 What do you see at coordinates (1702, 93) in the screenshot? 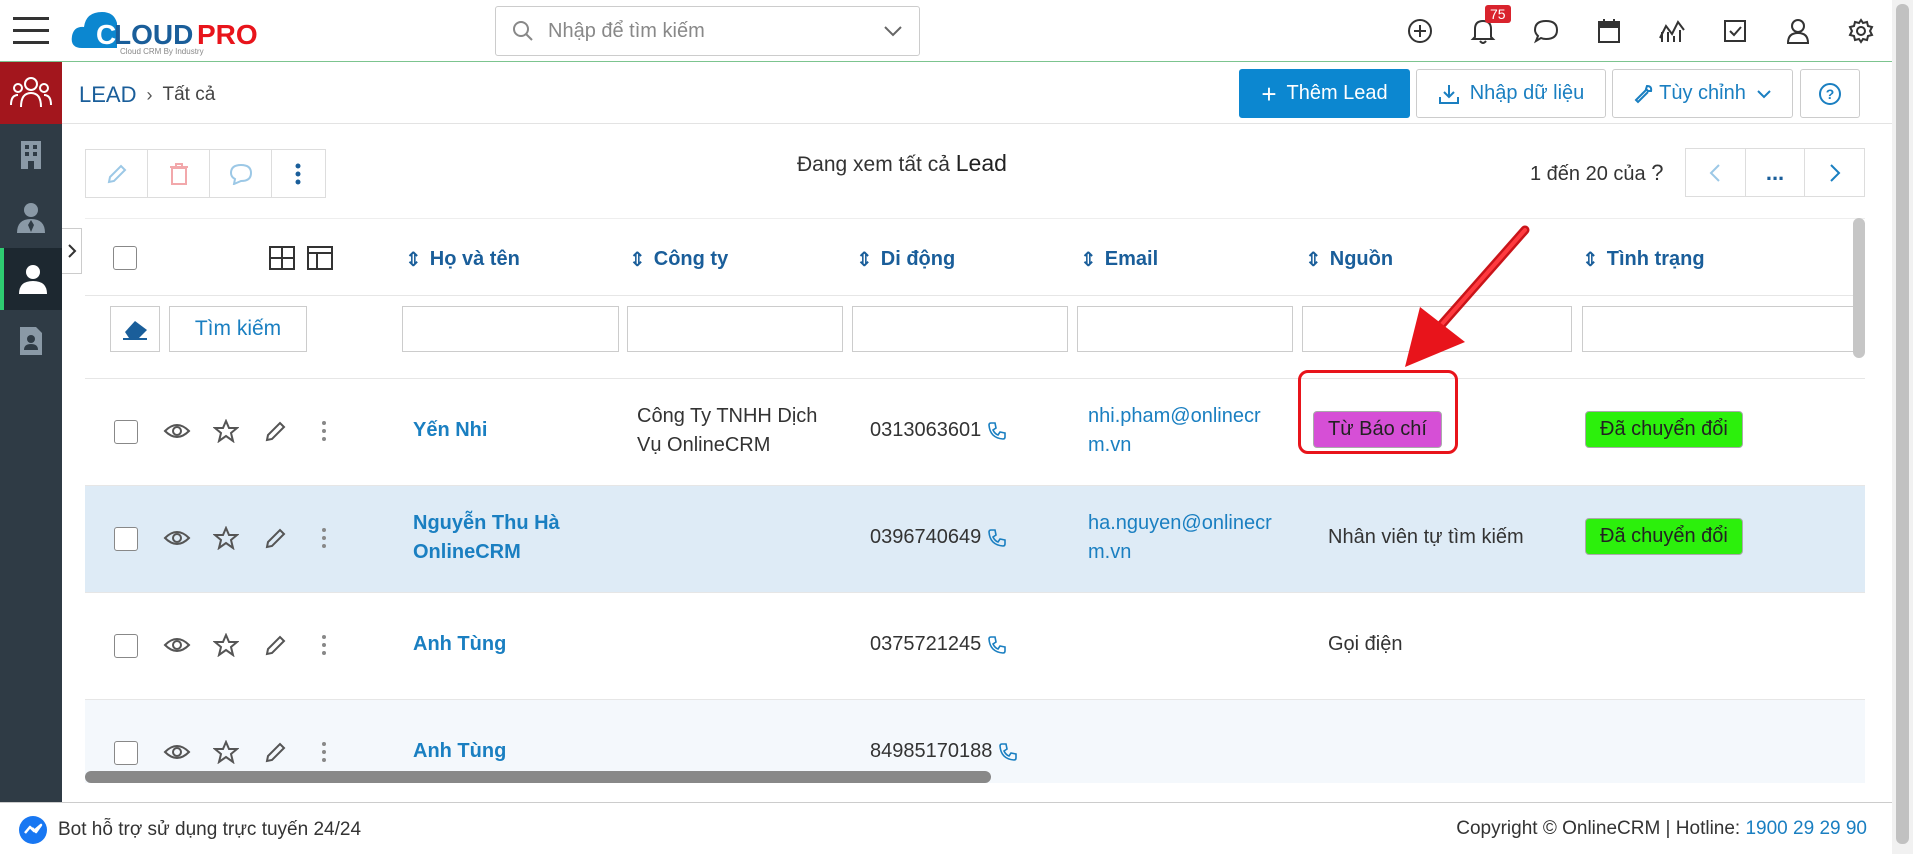
I see `customize-button: Tùy chỉnh` at bounding box center [1702, 93].